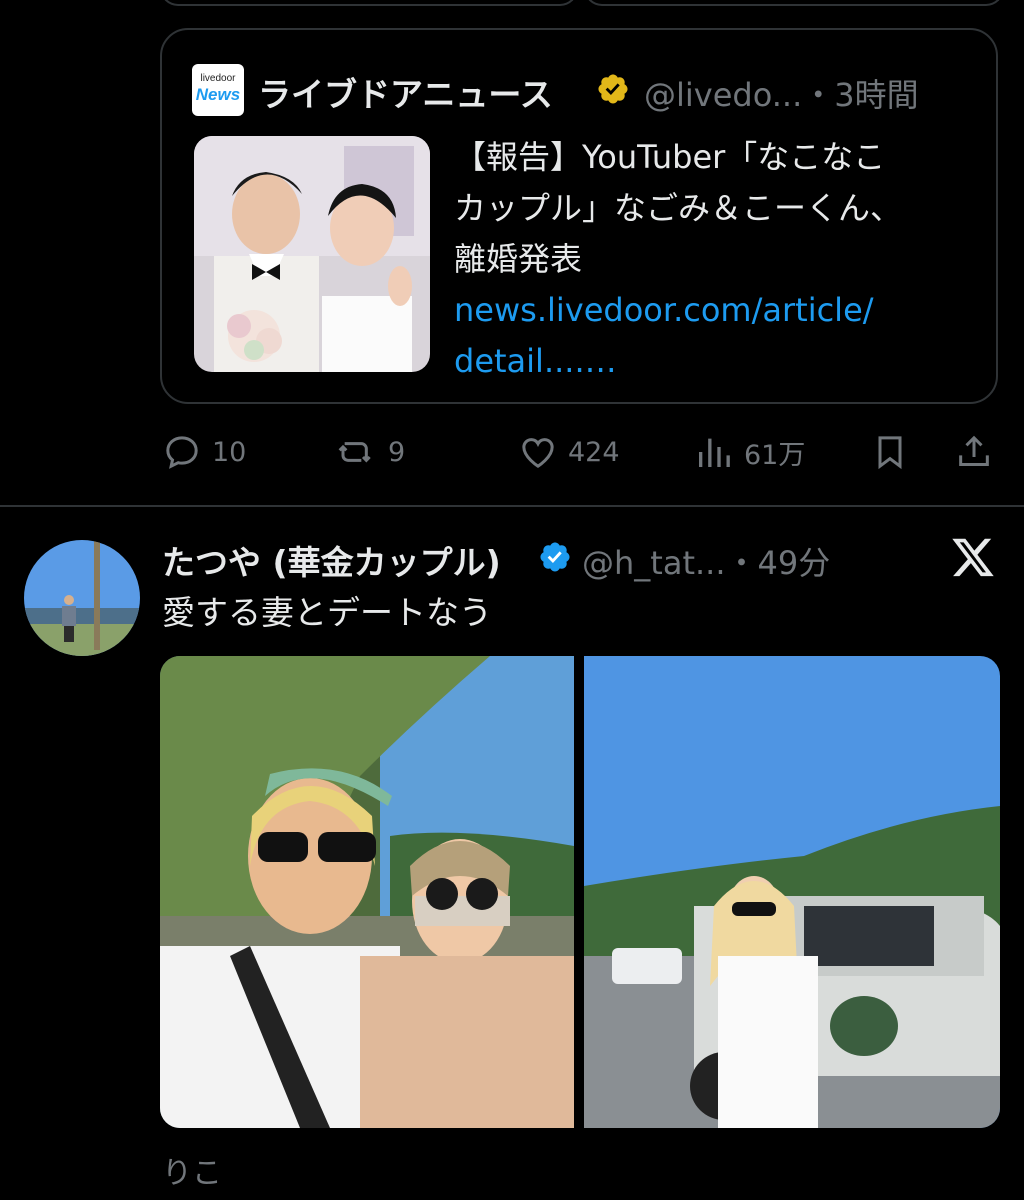 This screenshot has height=1200, width=1024. I want to click on quoted-text-line: 離婚発表, so click(518, 259).